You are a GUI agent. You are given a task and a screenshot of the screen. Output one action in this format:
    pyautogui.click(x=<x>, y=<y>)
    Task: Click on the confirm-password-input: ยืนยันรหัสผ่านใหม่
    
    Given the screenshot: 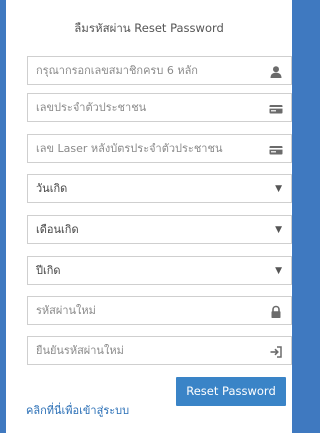 What is the action you would take?
    pyautogui.click(x=159, y=350)
    